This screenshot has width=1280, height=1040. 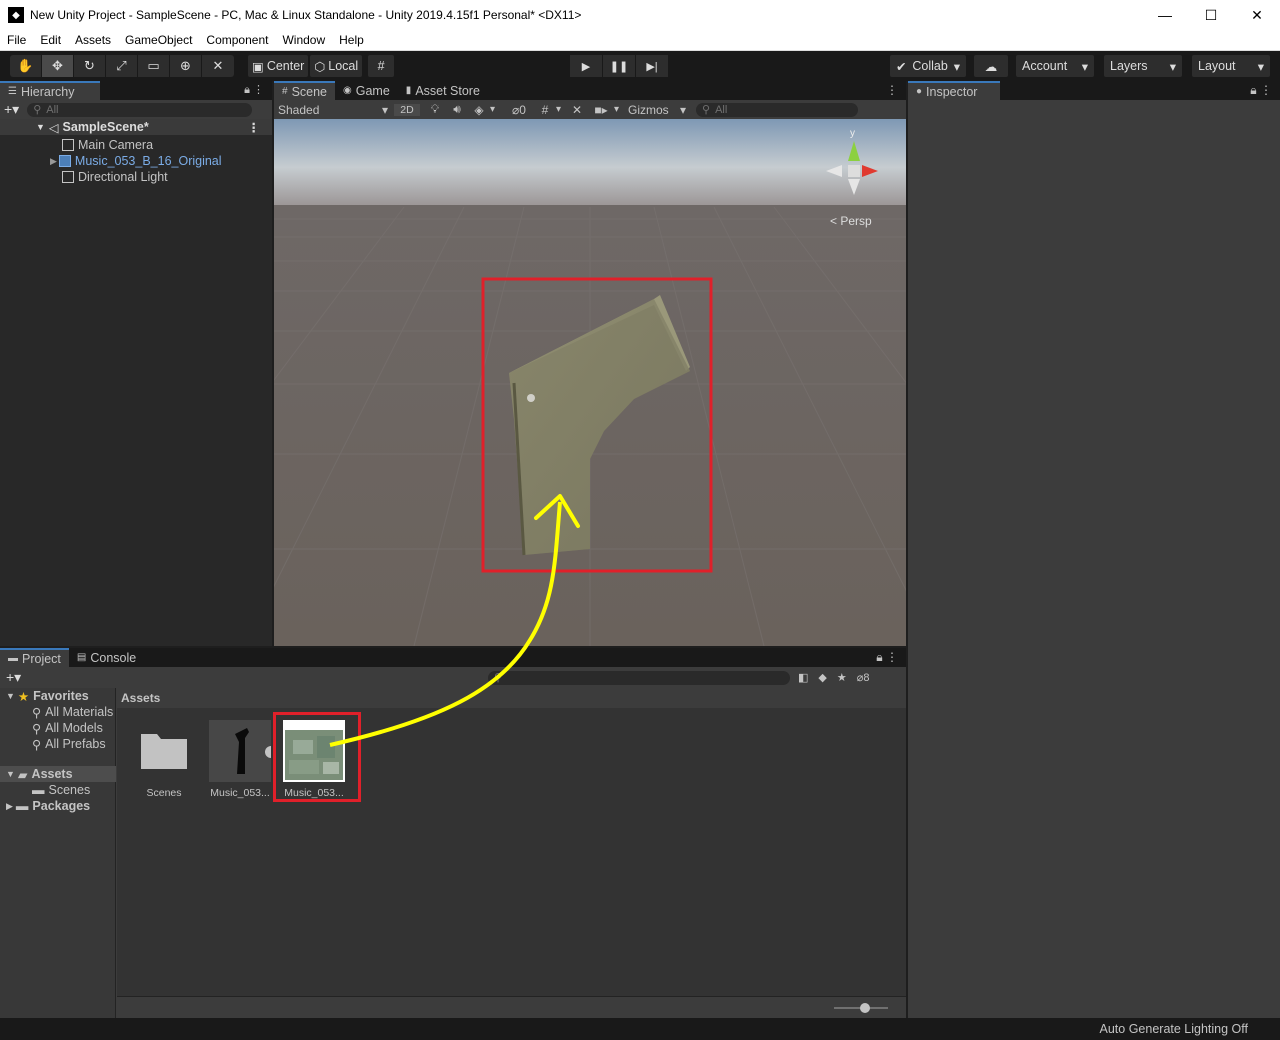 I want to click on annotation-arrow, so click(x=454, y=620).